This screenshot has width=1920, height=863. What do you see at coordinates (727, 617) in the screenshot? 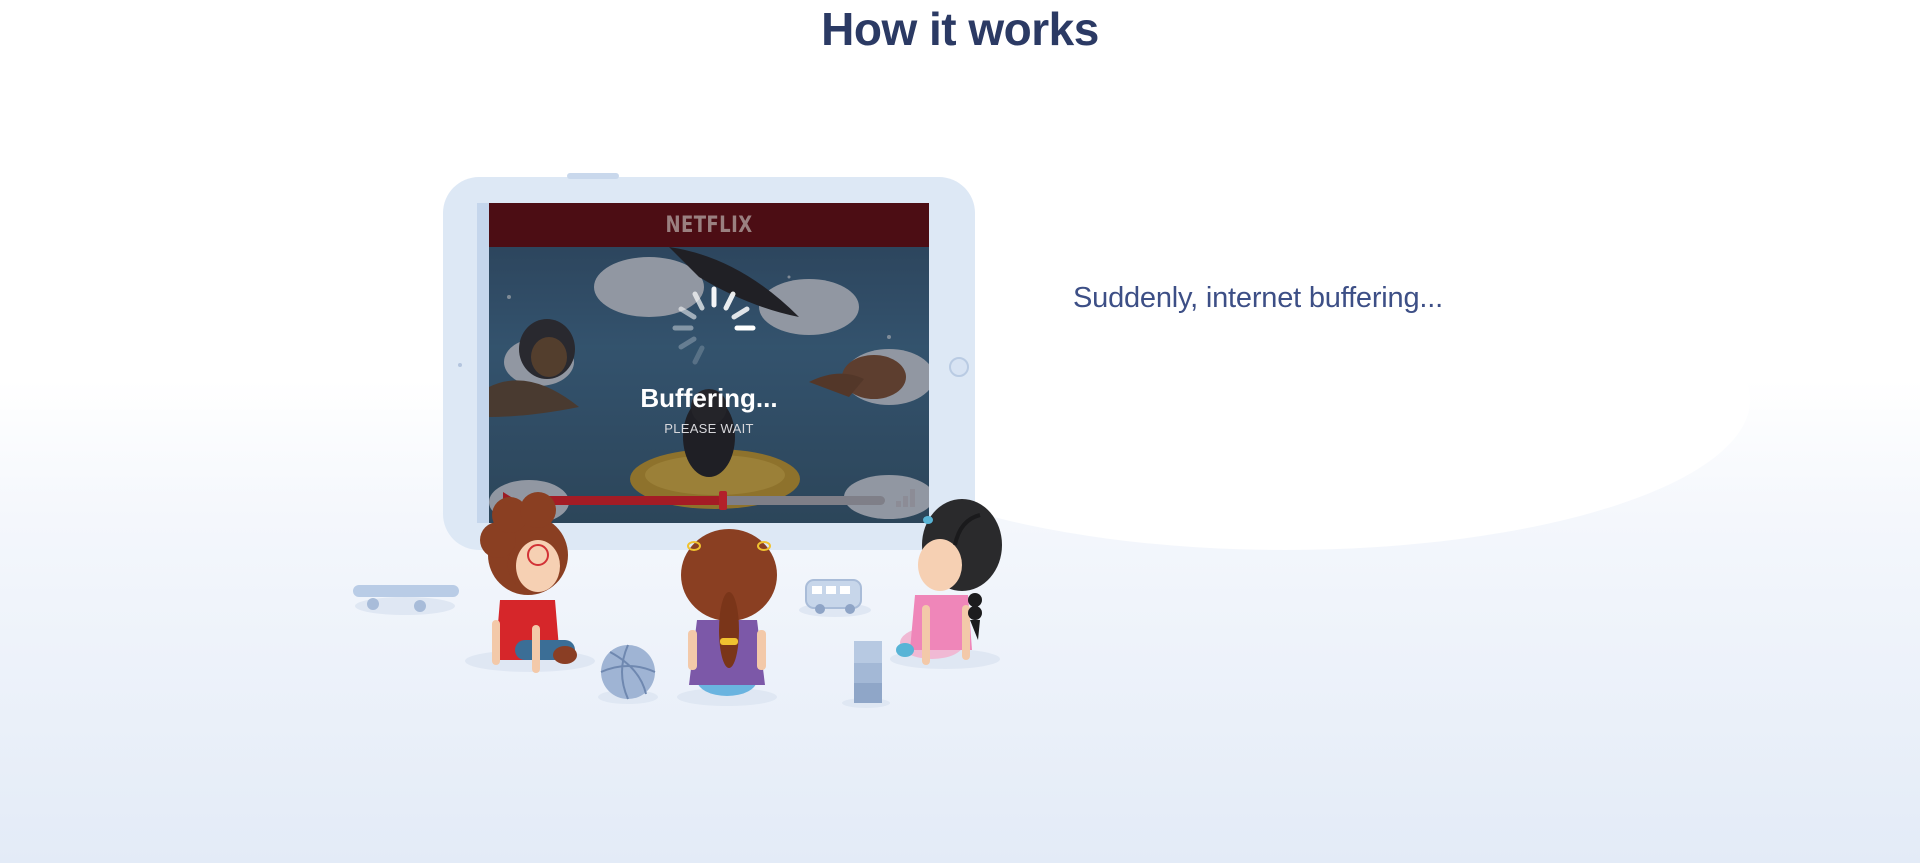
I see `girl-illustration-middle` at bounding box center [727, 617].